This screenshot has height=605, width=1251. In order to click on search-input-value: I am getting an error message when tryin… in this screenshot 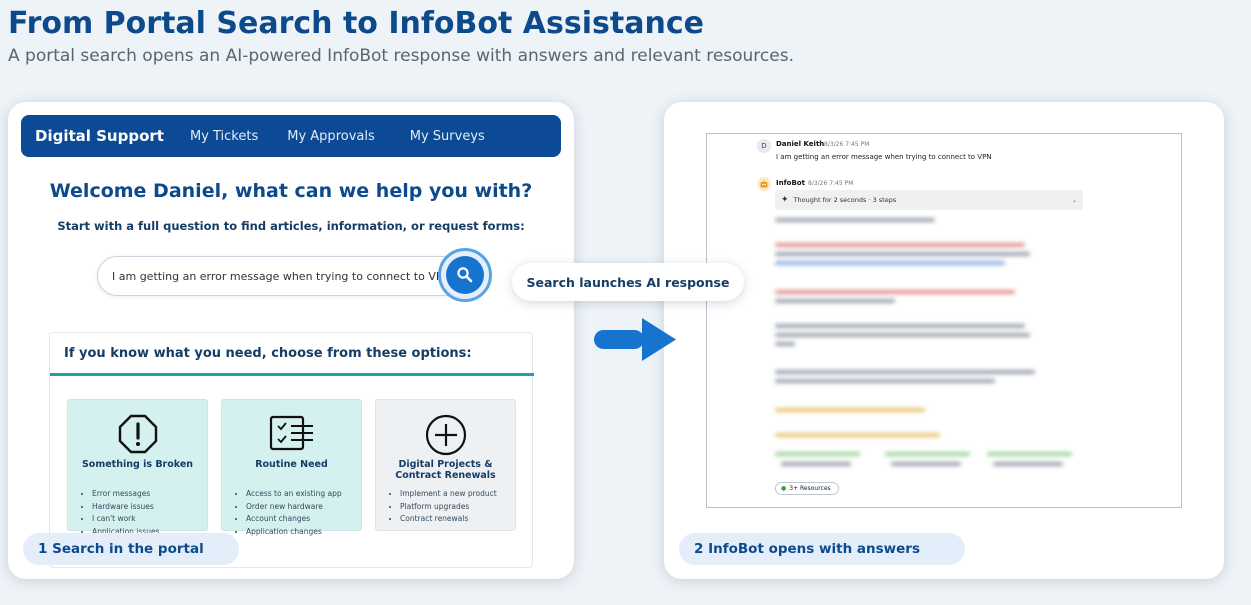, I will do `click(281, 276)`.